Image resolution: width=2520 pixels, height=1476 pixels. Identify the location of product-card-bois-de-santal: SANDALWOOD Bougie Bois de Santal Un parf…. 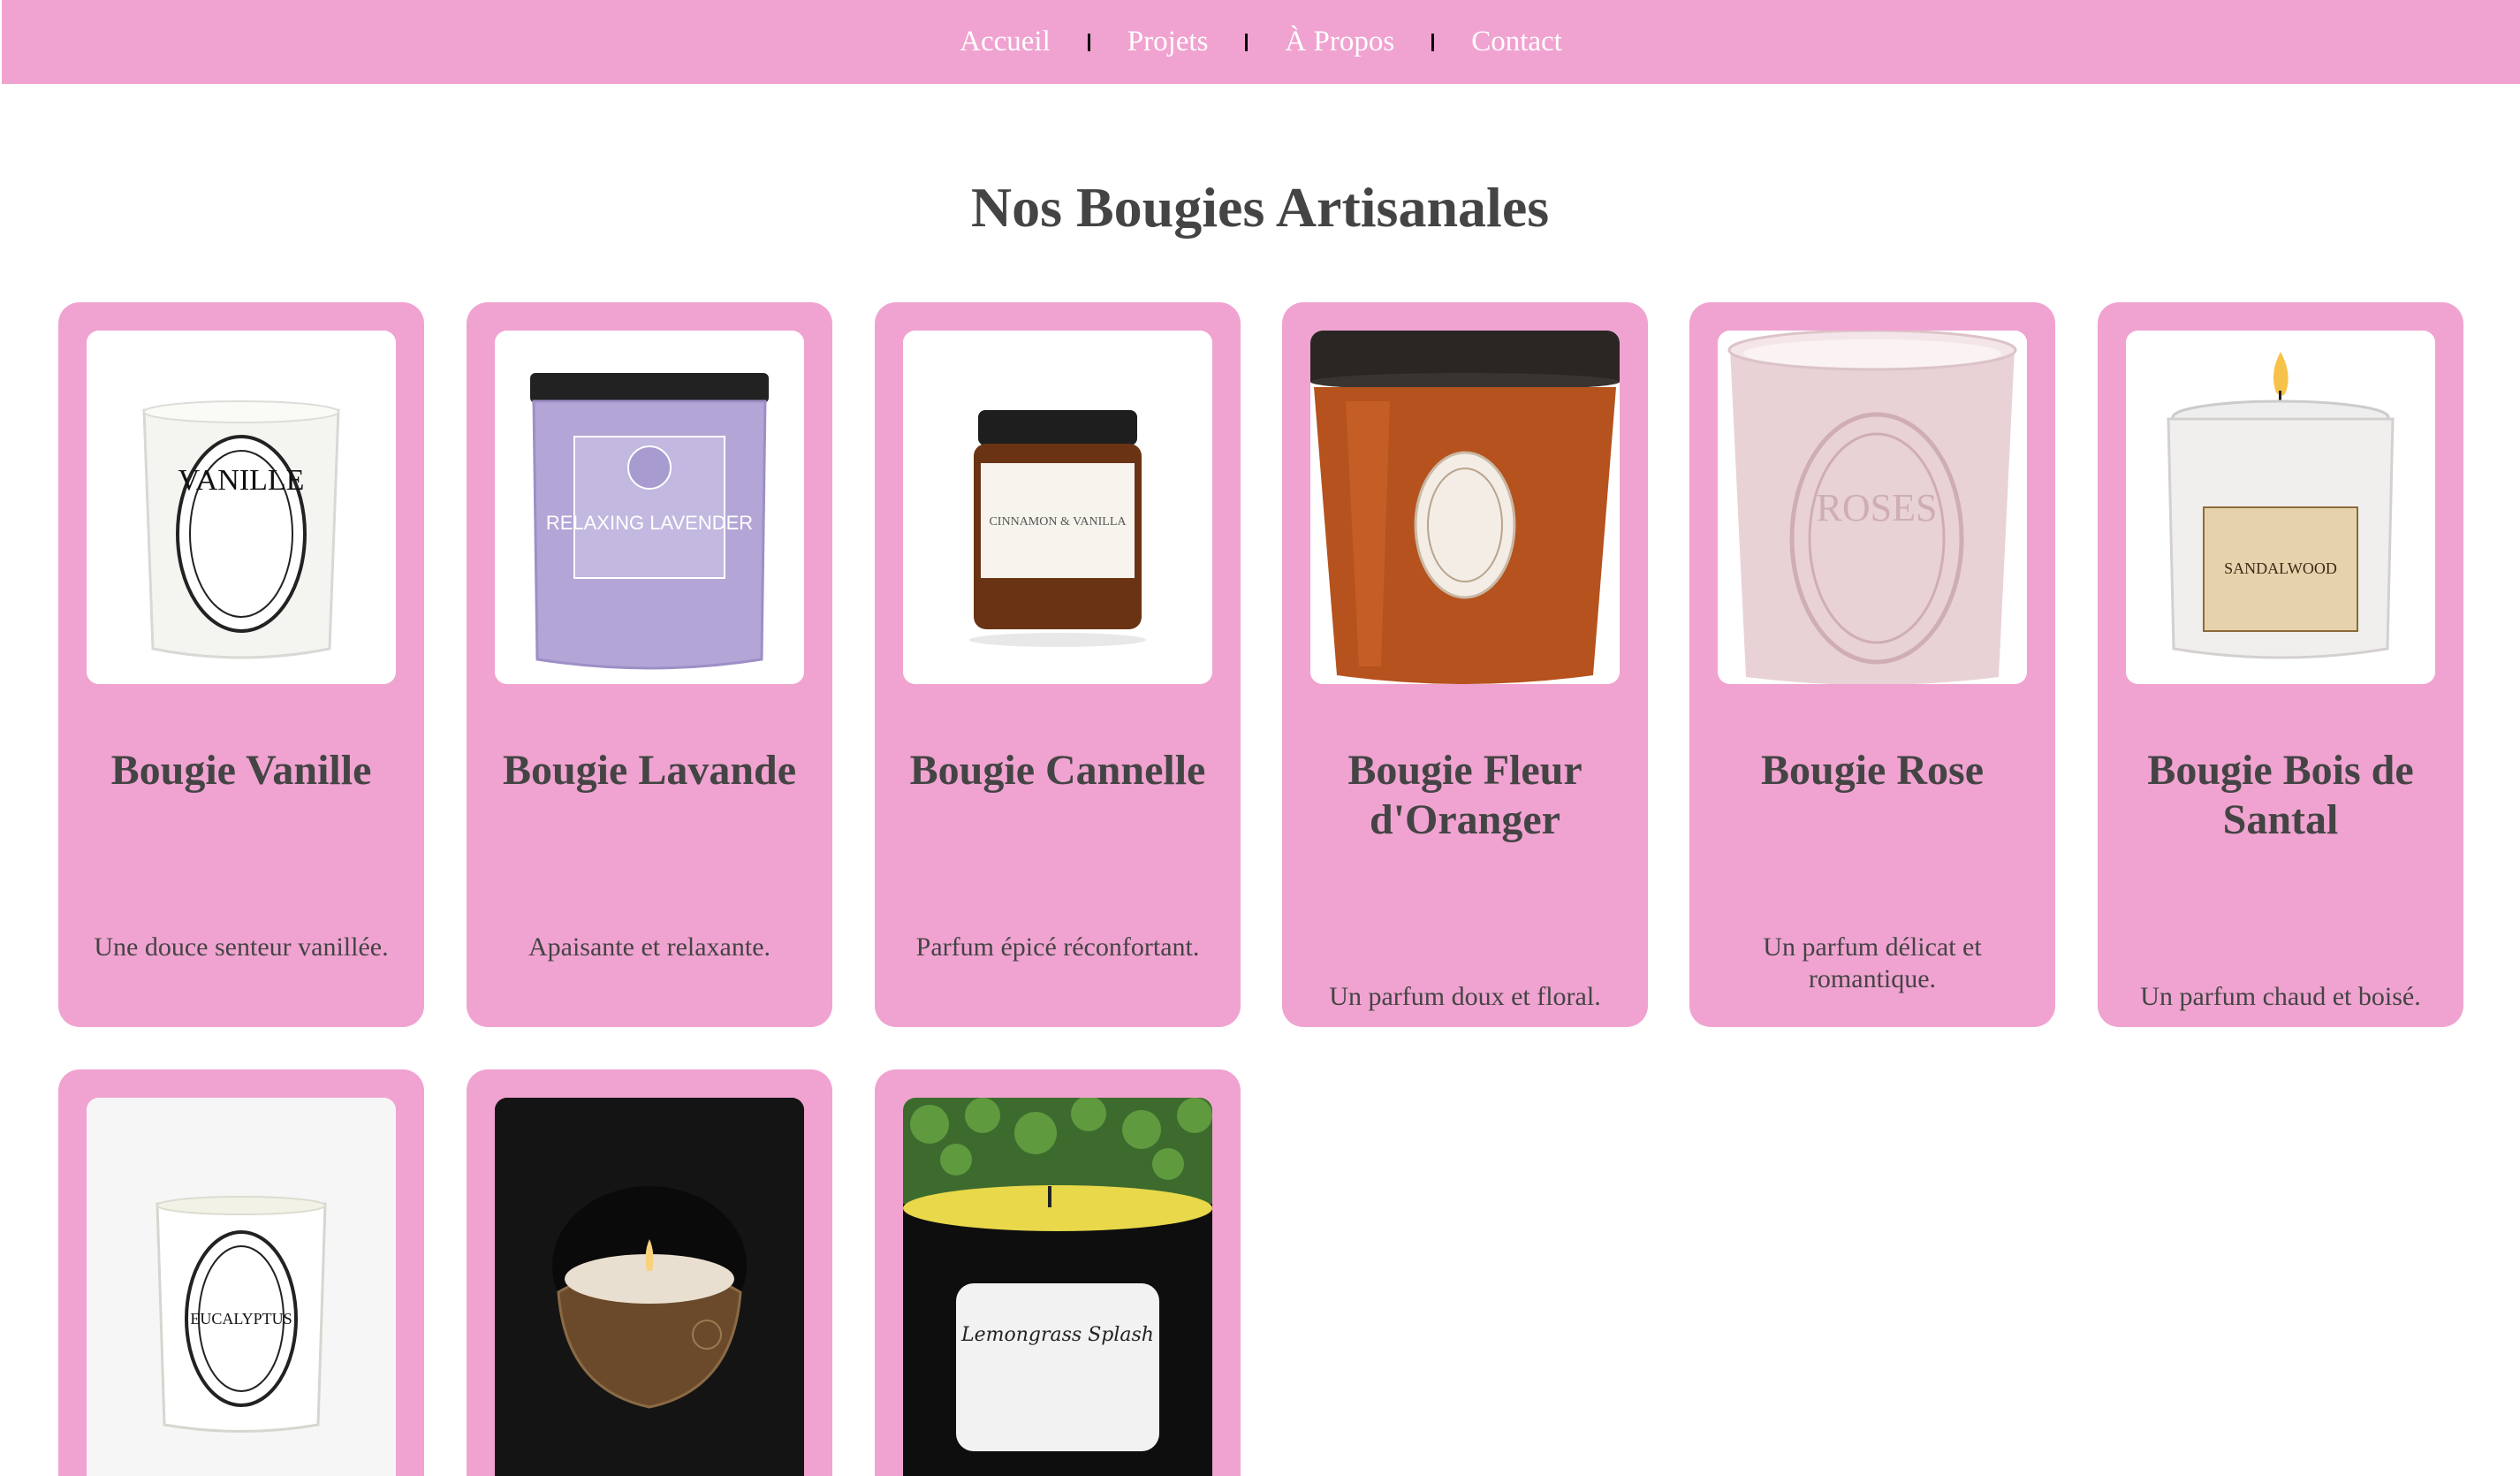
(2280, 665).